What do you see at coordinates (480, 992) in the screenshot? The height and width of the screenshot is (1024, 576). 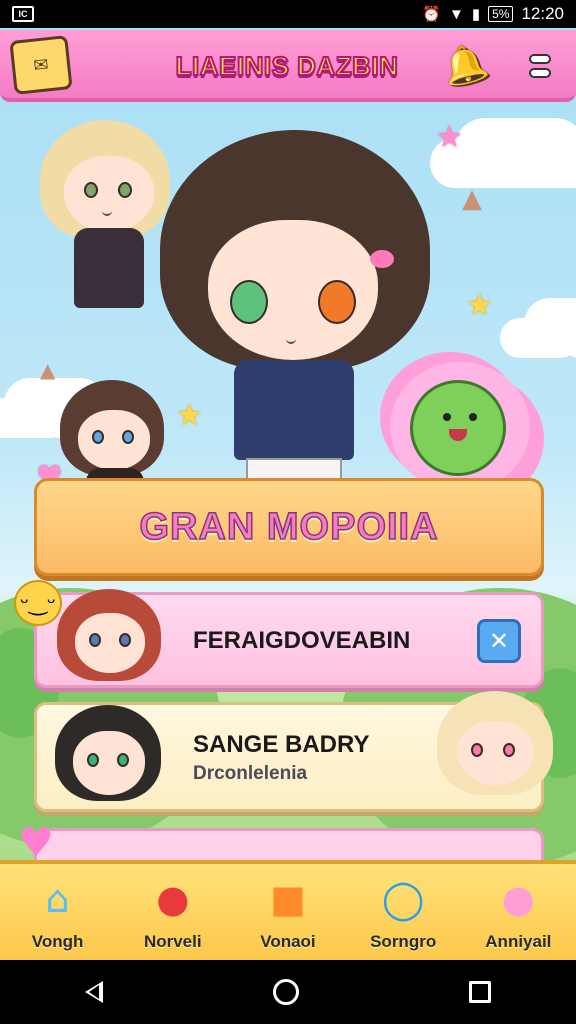 I see `recent-apps-icon` at bounding box center [480, 992].